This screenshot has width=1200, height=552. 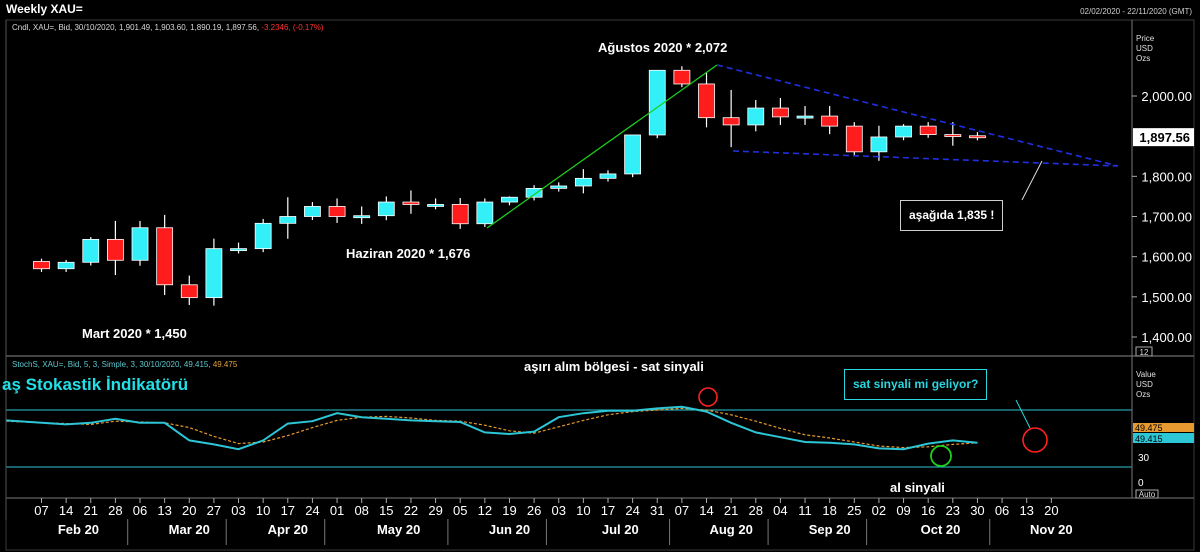 What do you see at coordinates (1136, 11) in the screenshot?
I see `date-range: 02/02/2020 - 22/11/2020 (GMT)` at bounding box center [1136, 11].